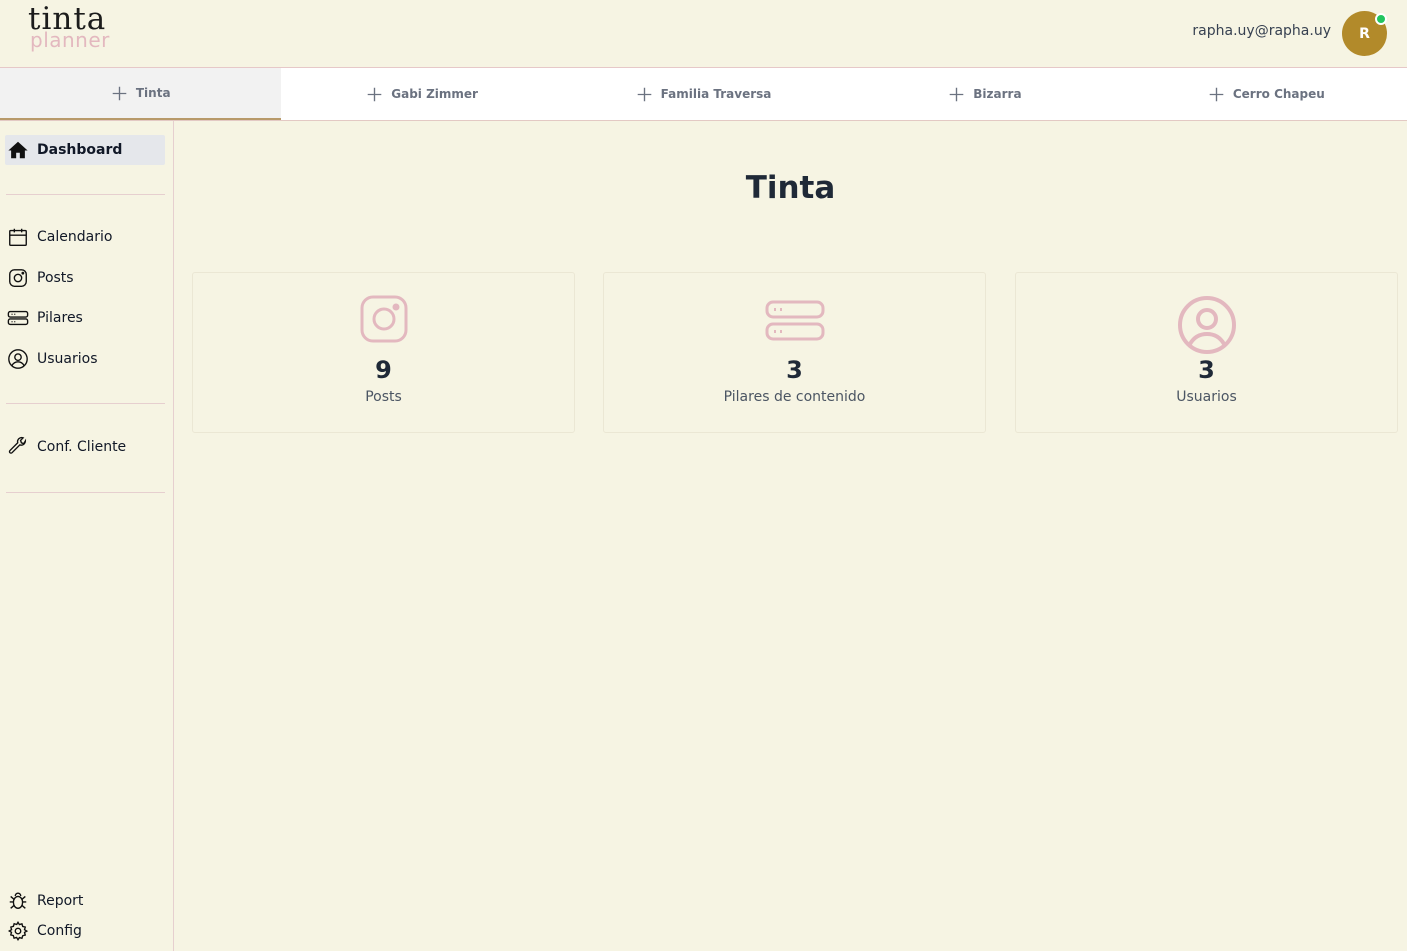 The height and width of the screenshot is (951, 1407). Describe the element at coordinates (997, 94) in the screenshot. I see `tab-label: Bizarra` at that location.